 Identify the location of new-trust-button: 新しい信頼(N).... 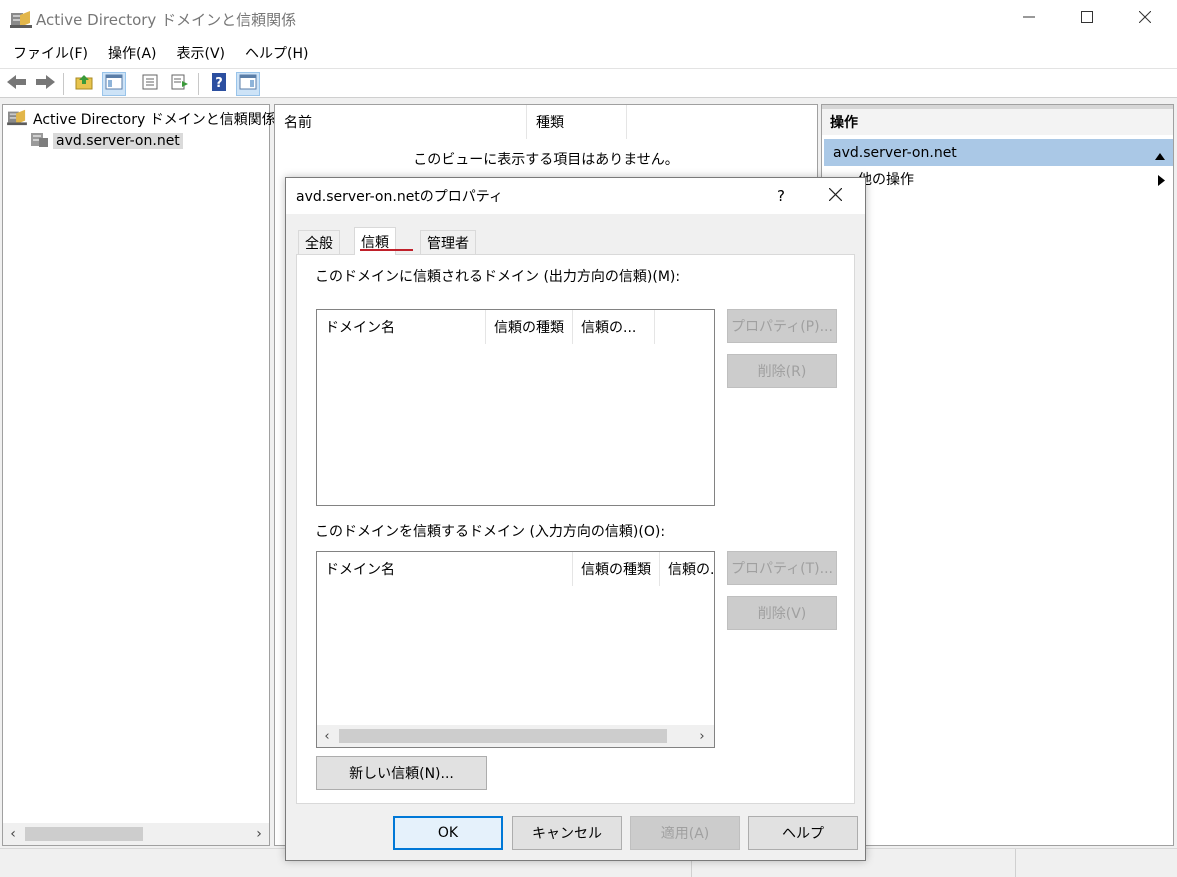
(401, 773).